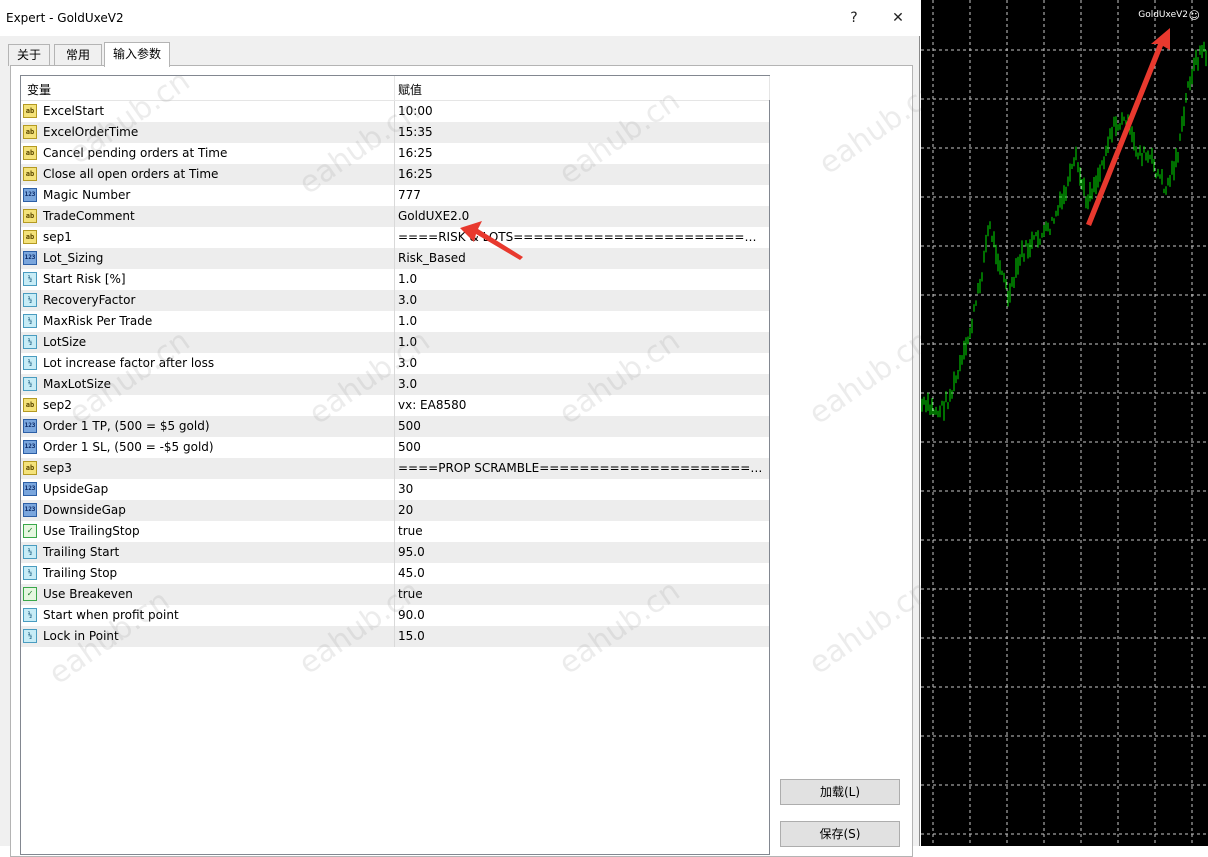 The height and width of the screenshot is (857, 1208). Describe the element at coordinates (30, 594) in the screenshot. I see `bool-type-icon: ✓` at that location.